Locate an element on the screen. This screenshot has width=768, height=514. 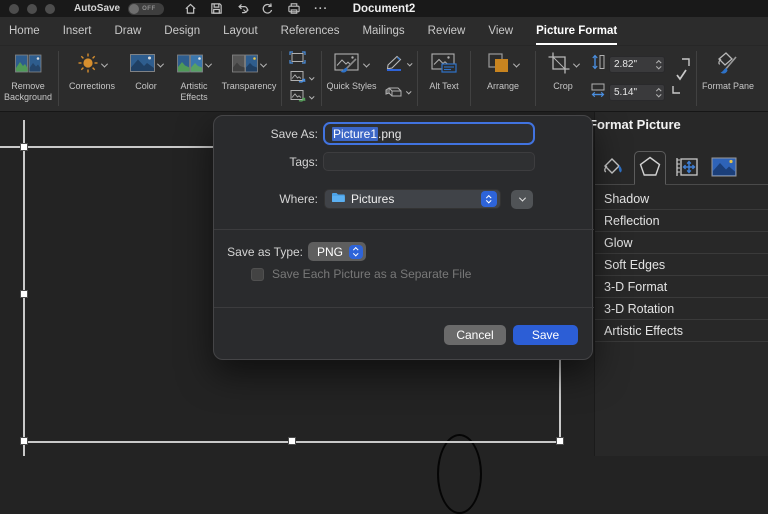
tab-effects is located at coordinates (650, 168).